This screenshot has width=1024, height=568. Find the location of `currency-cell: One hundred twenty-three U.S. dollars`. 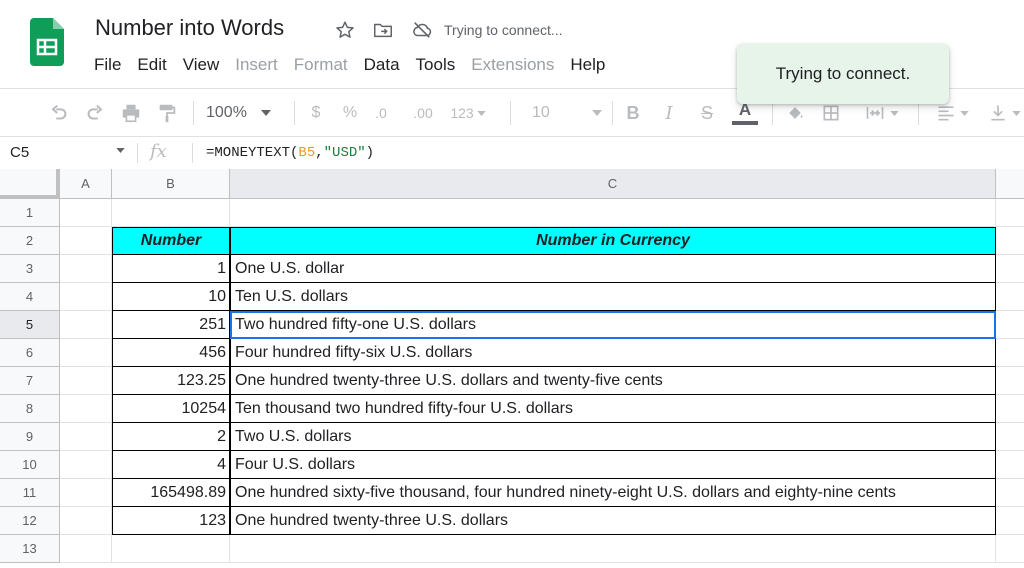

currency-cell: One hundred twenty-three U.S. dollars is located at coordinates (613, 521).